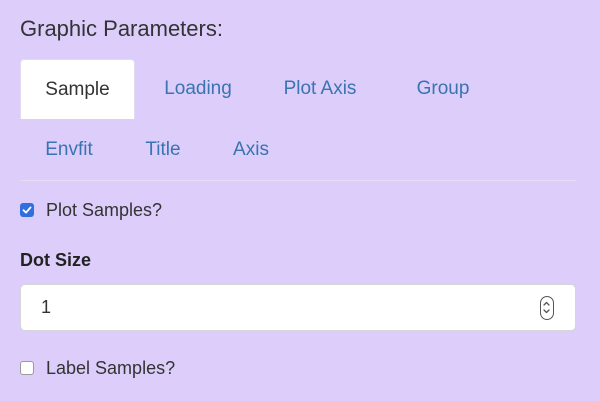 The height and width of the screenshot is (401, 600). I want to click on tab-label: Loading, so click(198, 88).